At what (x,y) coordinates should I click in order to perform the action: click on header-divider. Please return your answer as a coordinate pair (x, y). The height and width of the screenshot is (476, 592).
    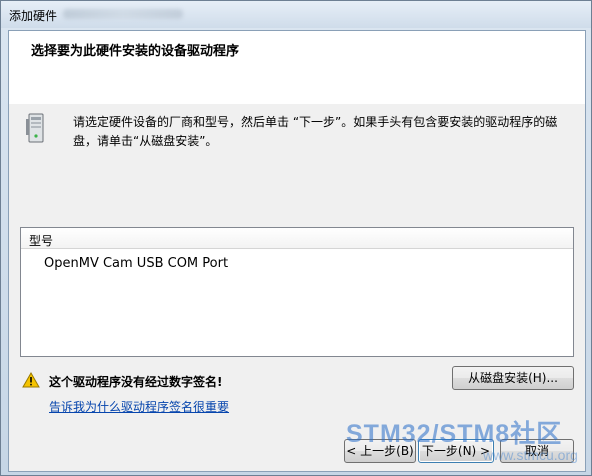
    Looking at the image, I should click on (297, 103).